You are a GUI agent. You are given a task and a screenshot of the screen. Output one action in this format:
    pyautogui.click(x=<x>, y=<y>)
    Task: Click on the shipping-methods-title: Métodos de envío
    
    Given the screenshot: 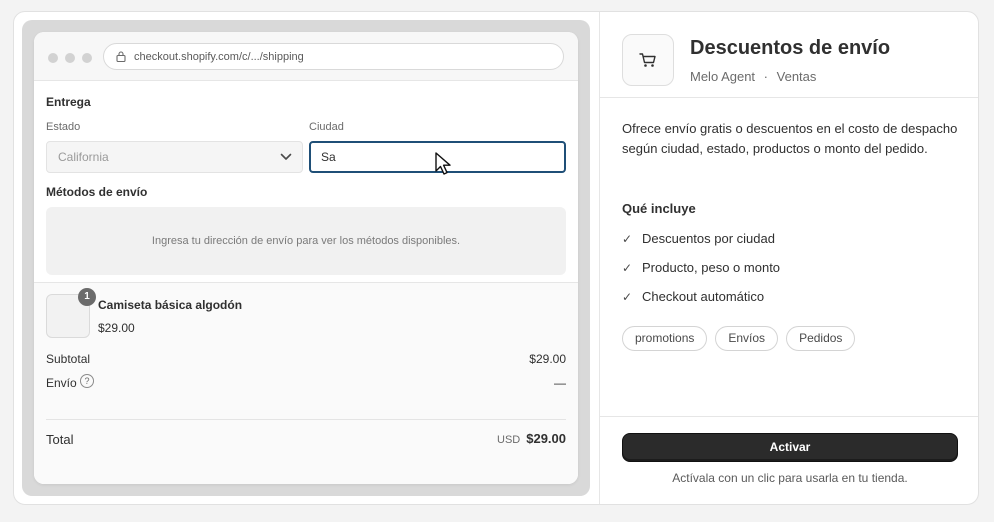 What is the action you would take?
    pyautogui.click(x=97, y=192)
    